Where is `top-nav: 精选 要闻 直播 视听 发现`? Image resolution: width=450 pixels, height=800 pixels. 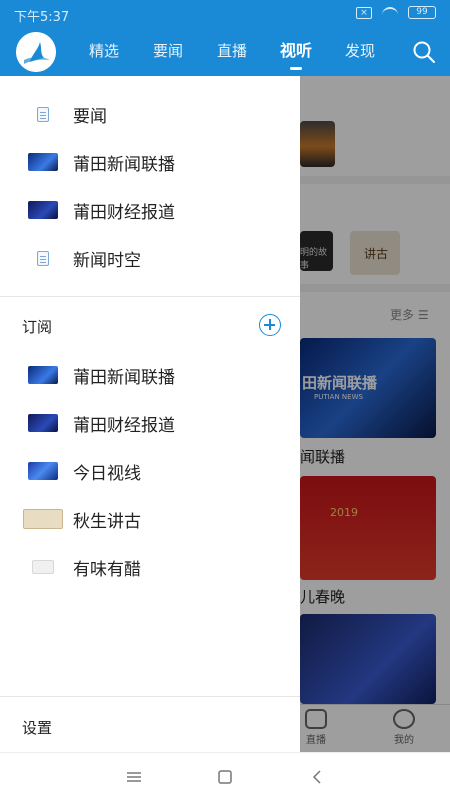 top-nav: 精选 要闻 直播 视听 发现 is located at coordinates (232, 52).